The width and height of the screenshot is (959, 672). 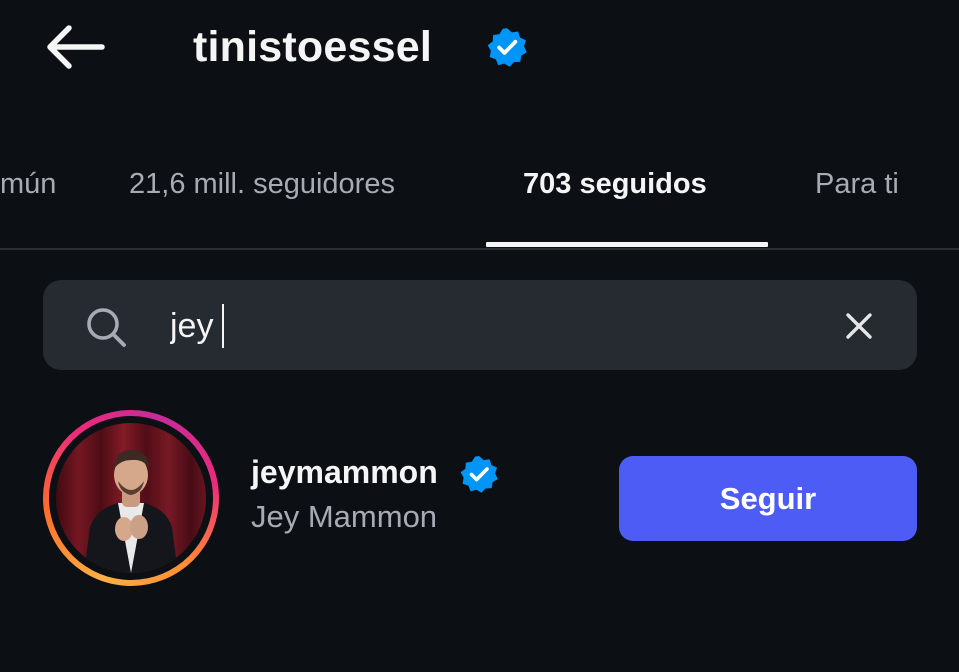 What do you see at coordinates (615, 184) in the screenshot?
I see `tab-following: 703 seguidos` at bounding box center [615, 184].